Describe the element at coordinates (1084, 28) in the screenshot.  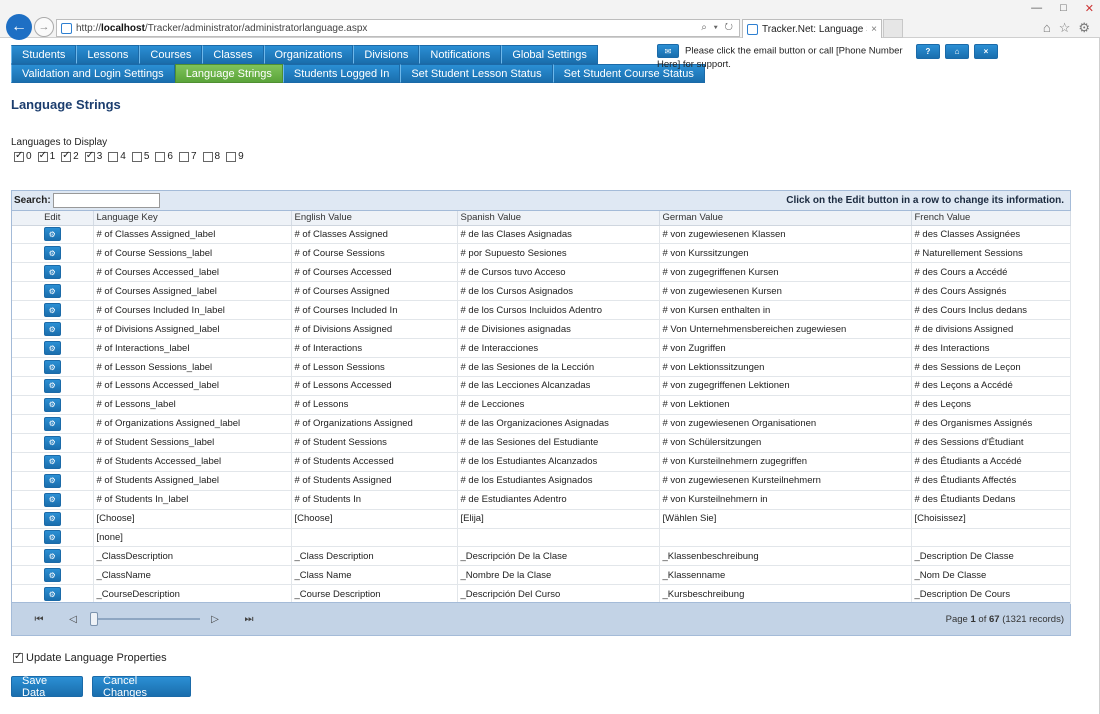
I see `settings-gear-icon: ⚙` at that location.